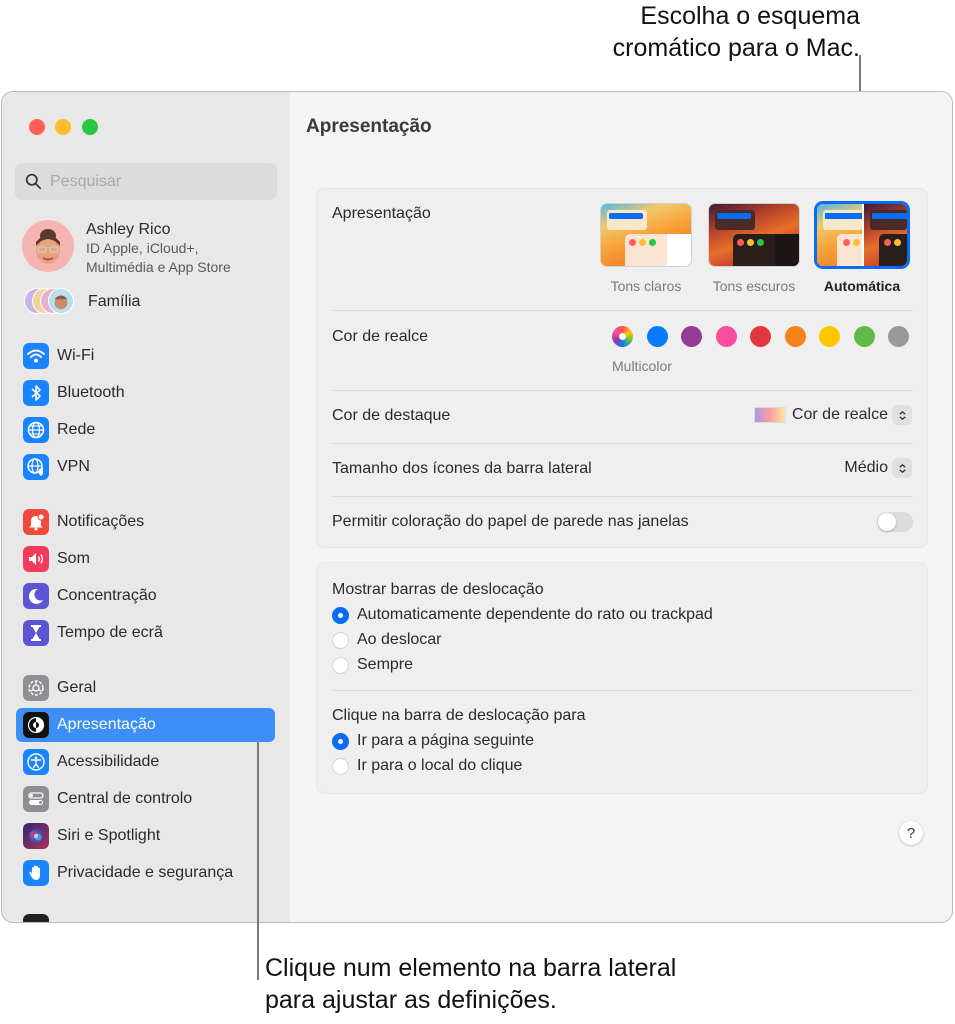  What do you see at coordinates (462, 468) in the screenshot?
I see `sidebar-icon-size-label: Tamanho dos ícones da barra lateral` at bounding box center [462, 468].